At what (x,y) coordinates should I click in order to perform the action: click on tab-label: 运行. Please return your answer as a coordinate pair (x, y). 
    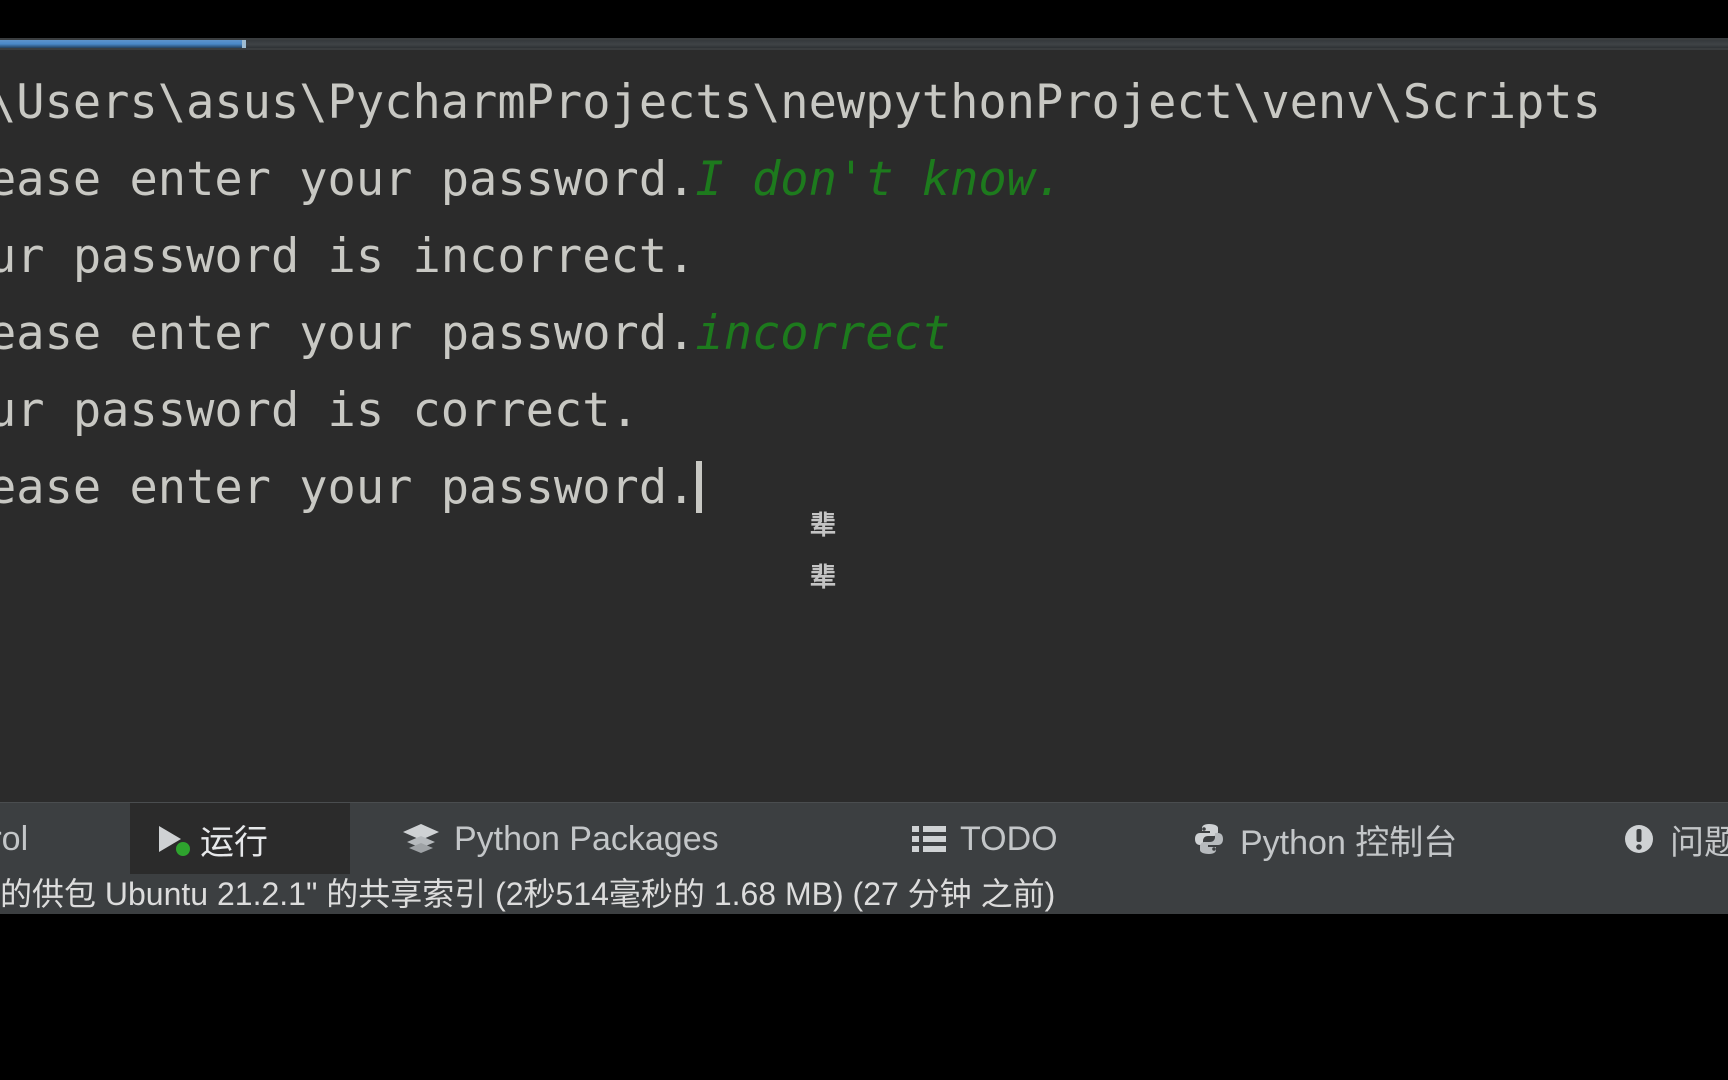
    Looking at the image, I should click on (234, 842).